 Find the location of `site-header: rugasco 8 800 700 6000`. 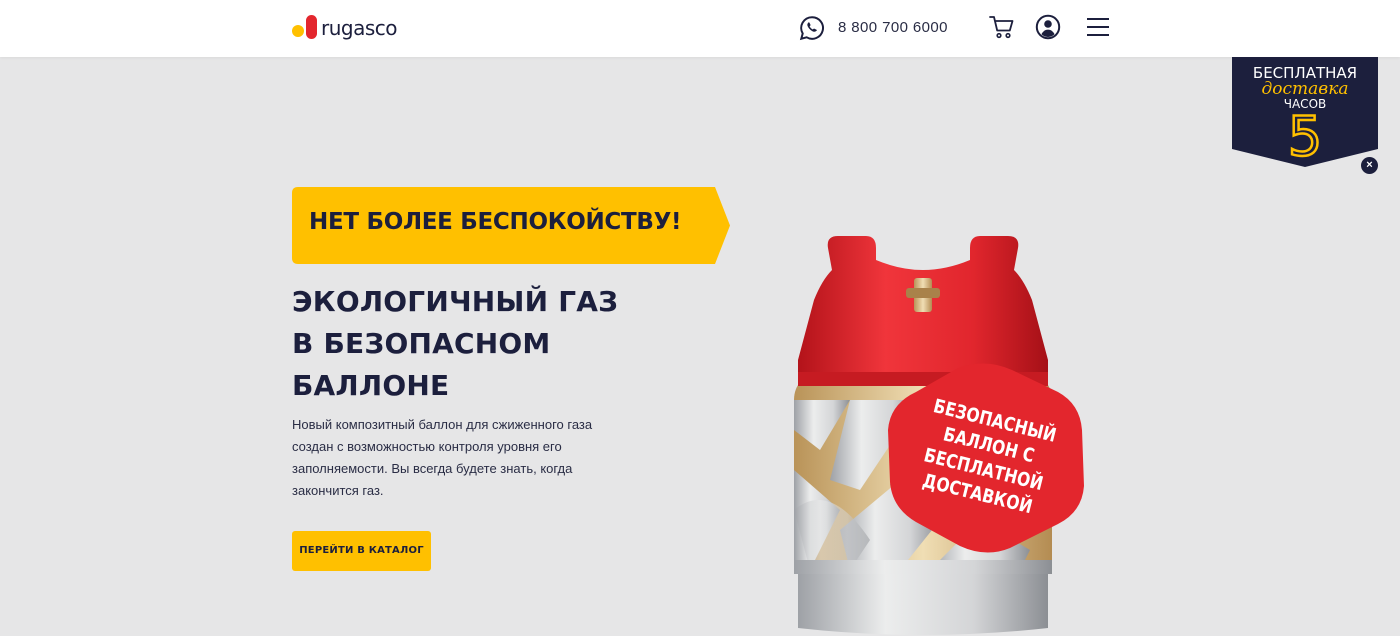

site-header: rugasco 8 800 700 6000 is located at coordinates (700, 28).